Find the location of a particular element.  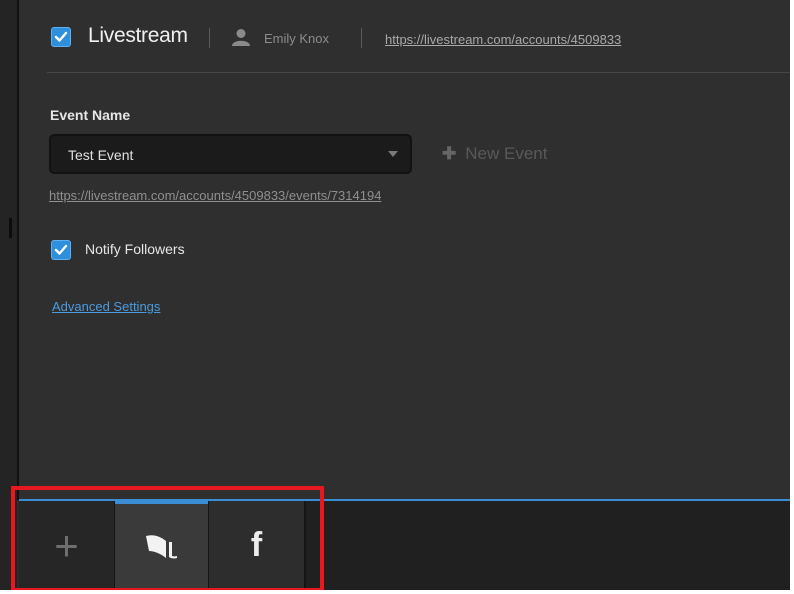

account-url-link: https://livestream.com/accounts/4509833 is located at coordinates (503, 39).